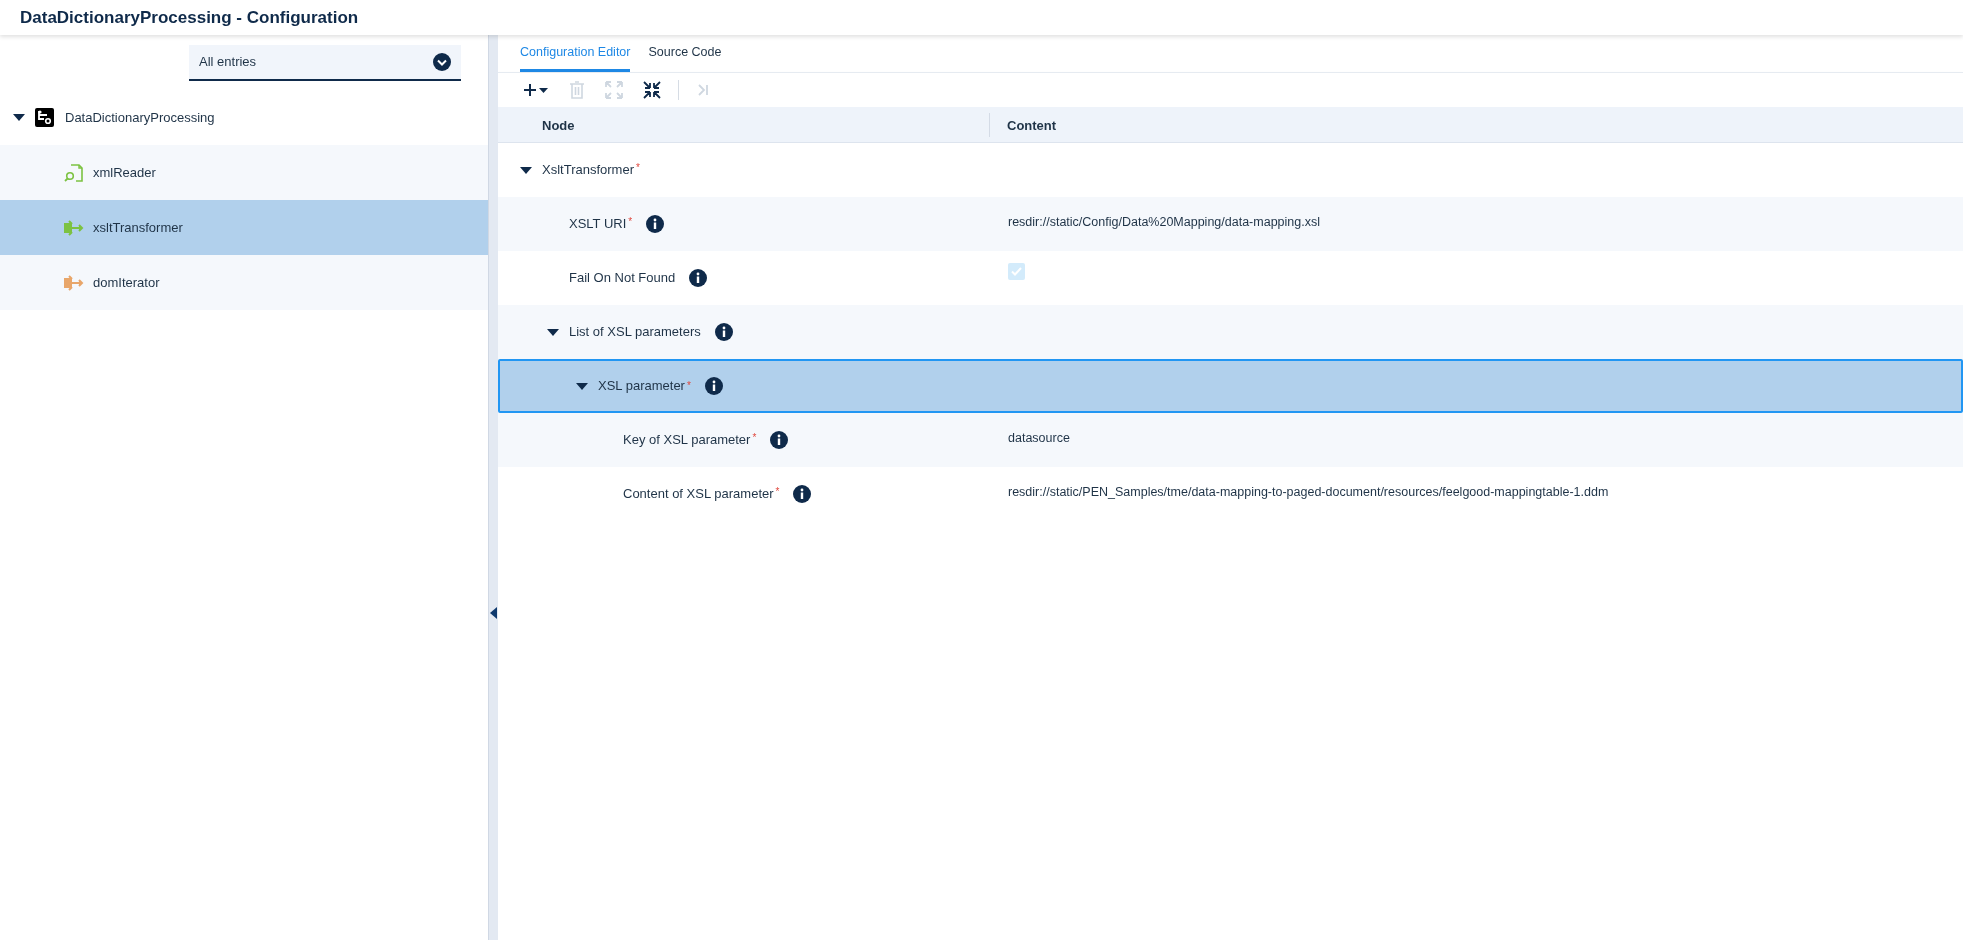 The width and height of the screenshot is (1963, 940). I want to click on tree-item: domIterator, so click(244, 282).